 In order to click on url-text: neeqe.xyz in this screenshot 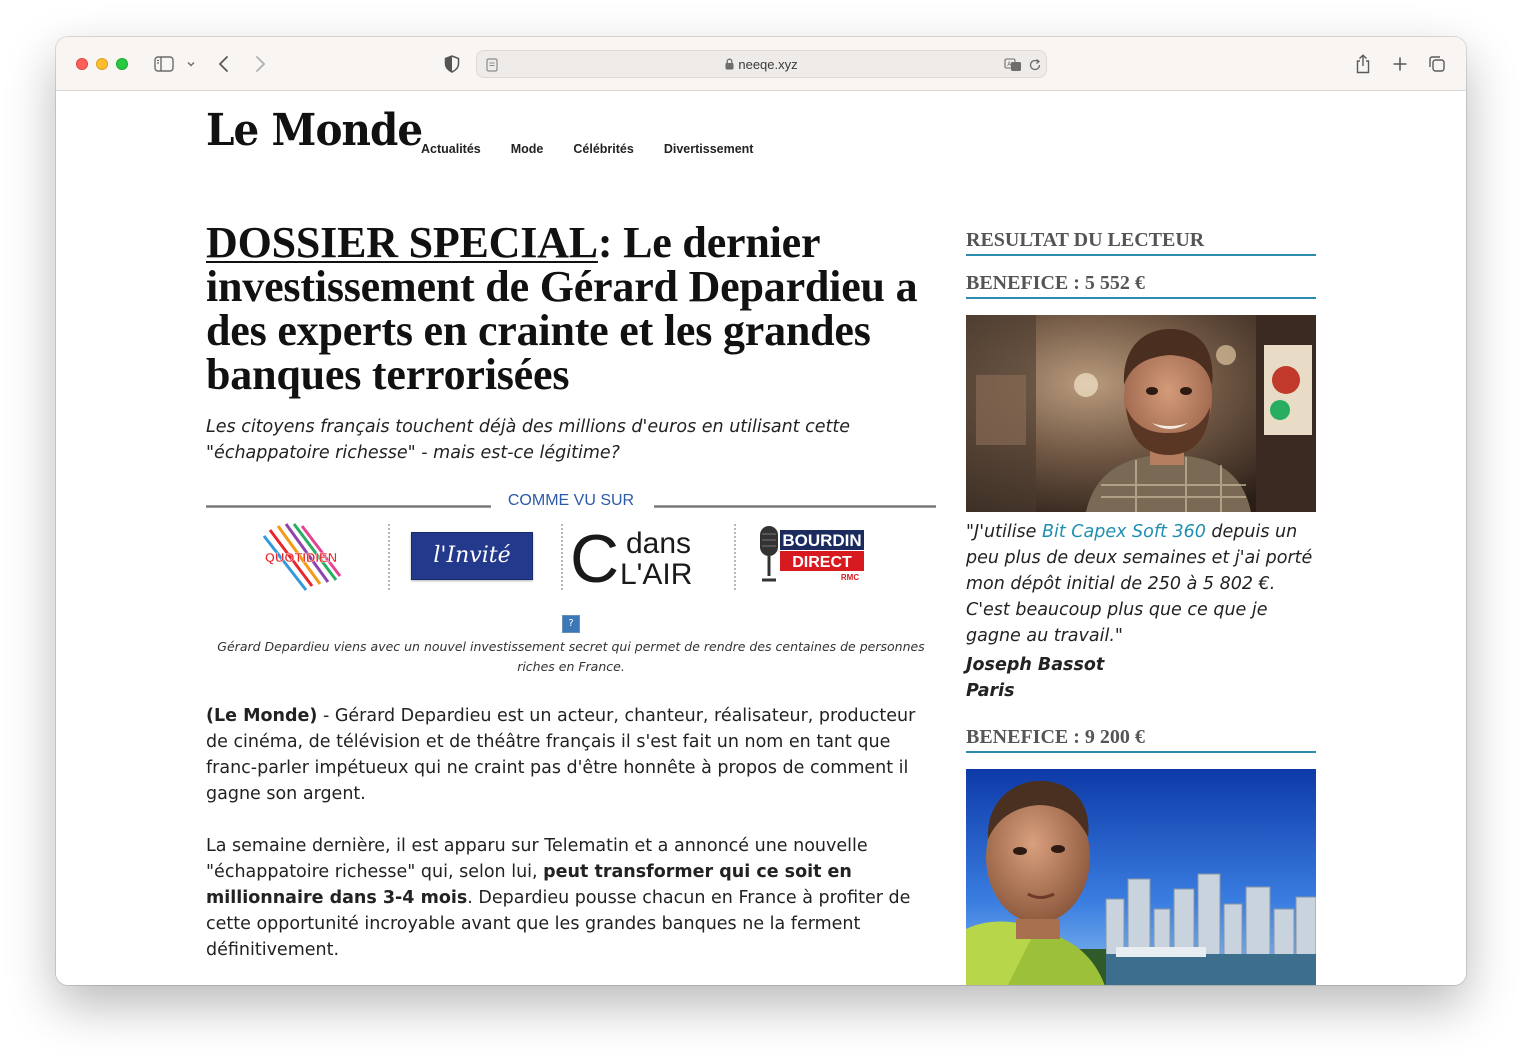, I will do `click(768, 64)`.